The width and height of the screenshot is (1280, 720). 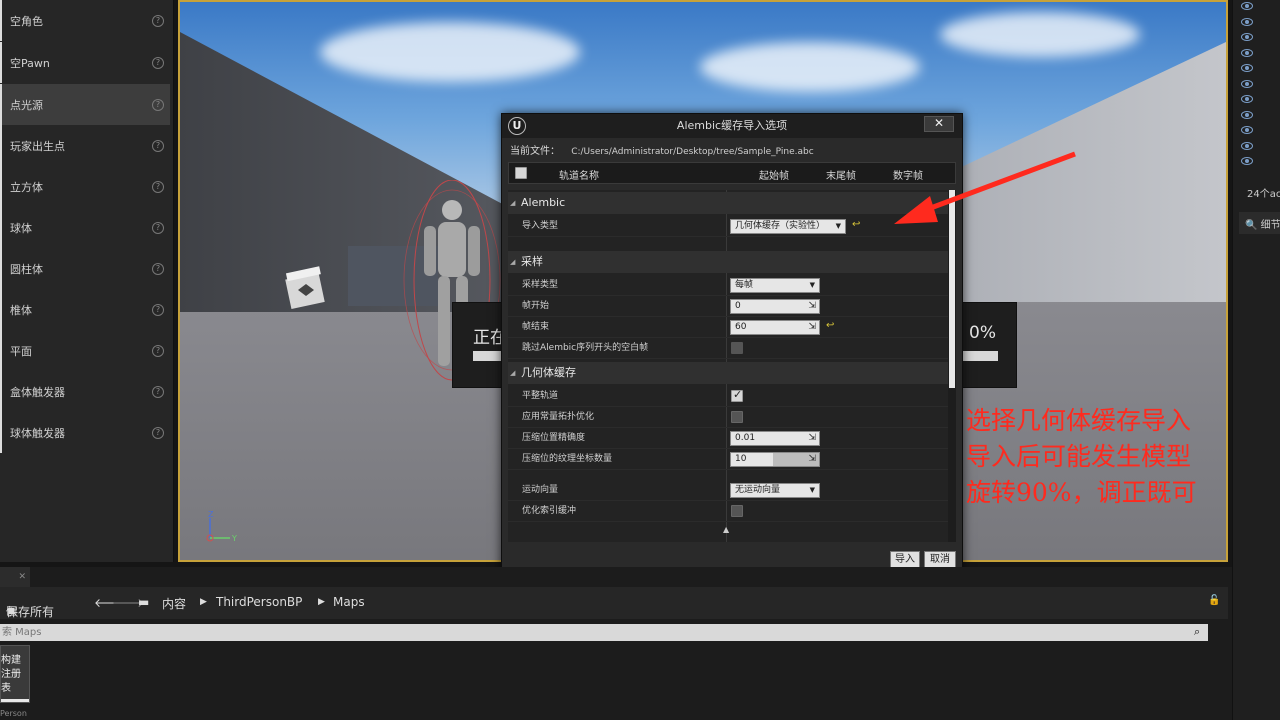 I want to click on actor-item: 空角色?, so click(x=85, y=20).